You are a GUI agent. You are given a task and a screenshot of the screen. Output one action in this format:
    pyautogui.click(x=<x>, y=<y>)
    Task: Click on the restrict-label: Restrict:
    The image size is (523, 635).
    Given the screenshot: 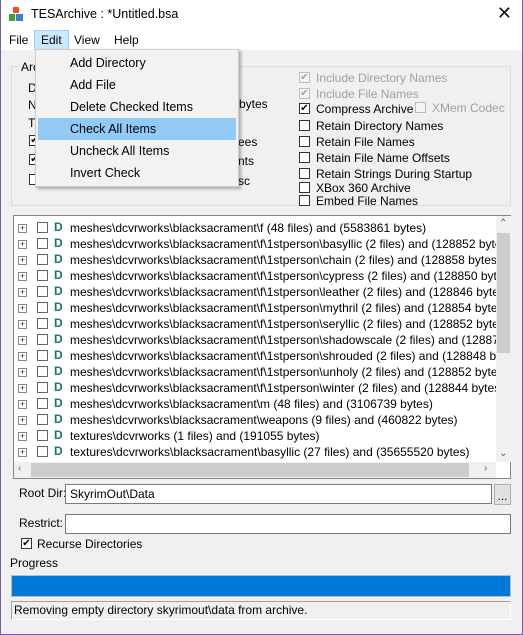 What is the action you would take?
    pyautogui.click(x=41, y=523)
    